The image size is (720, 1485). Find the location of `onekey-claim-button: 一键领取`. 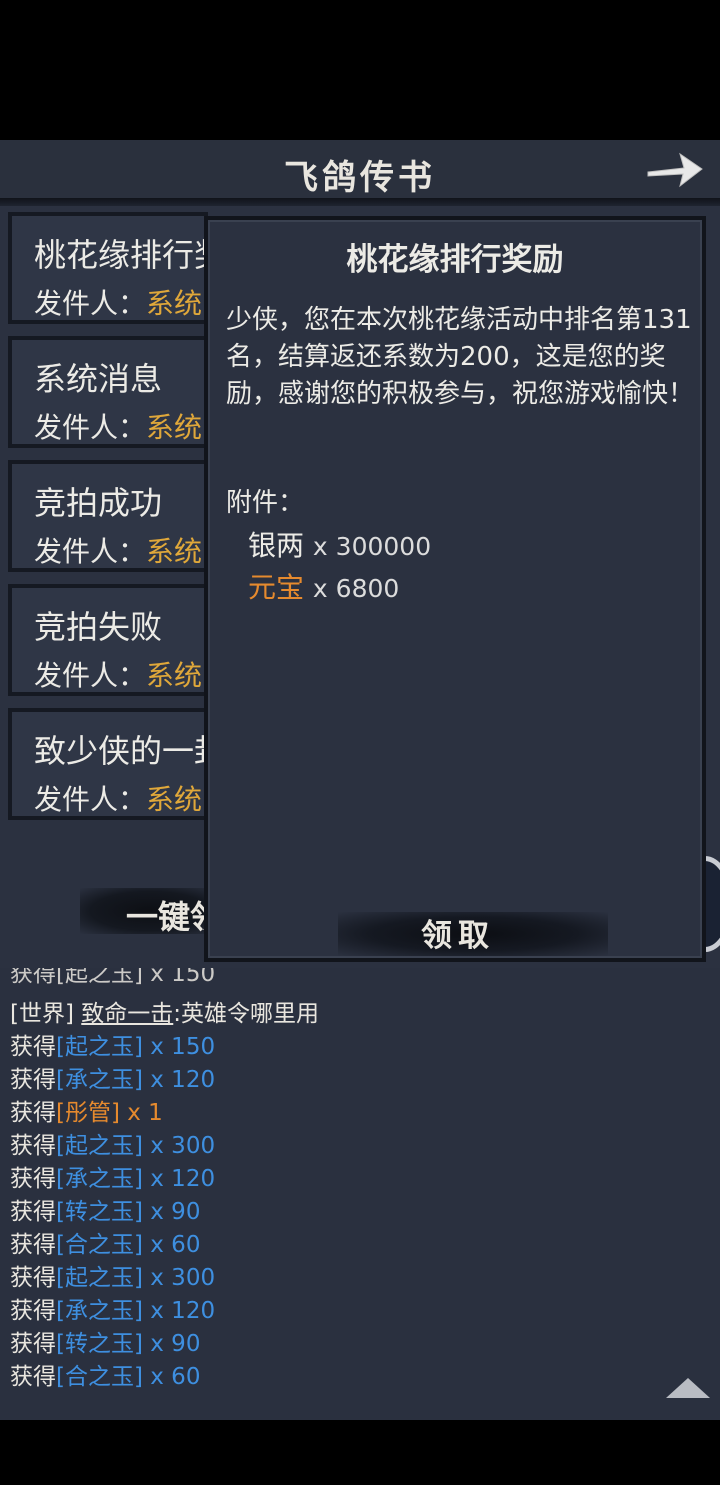

onekey-claim-button: 一键领取 is located at coordinates (166, 915).